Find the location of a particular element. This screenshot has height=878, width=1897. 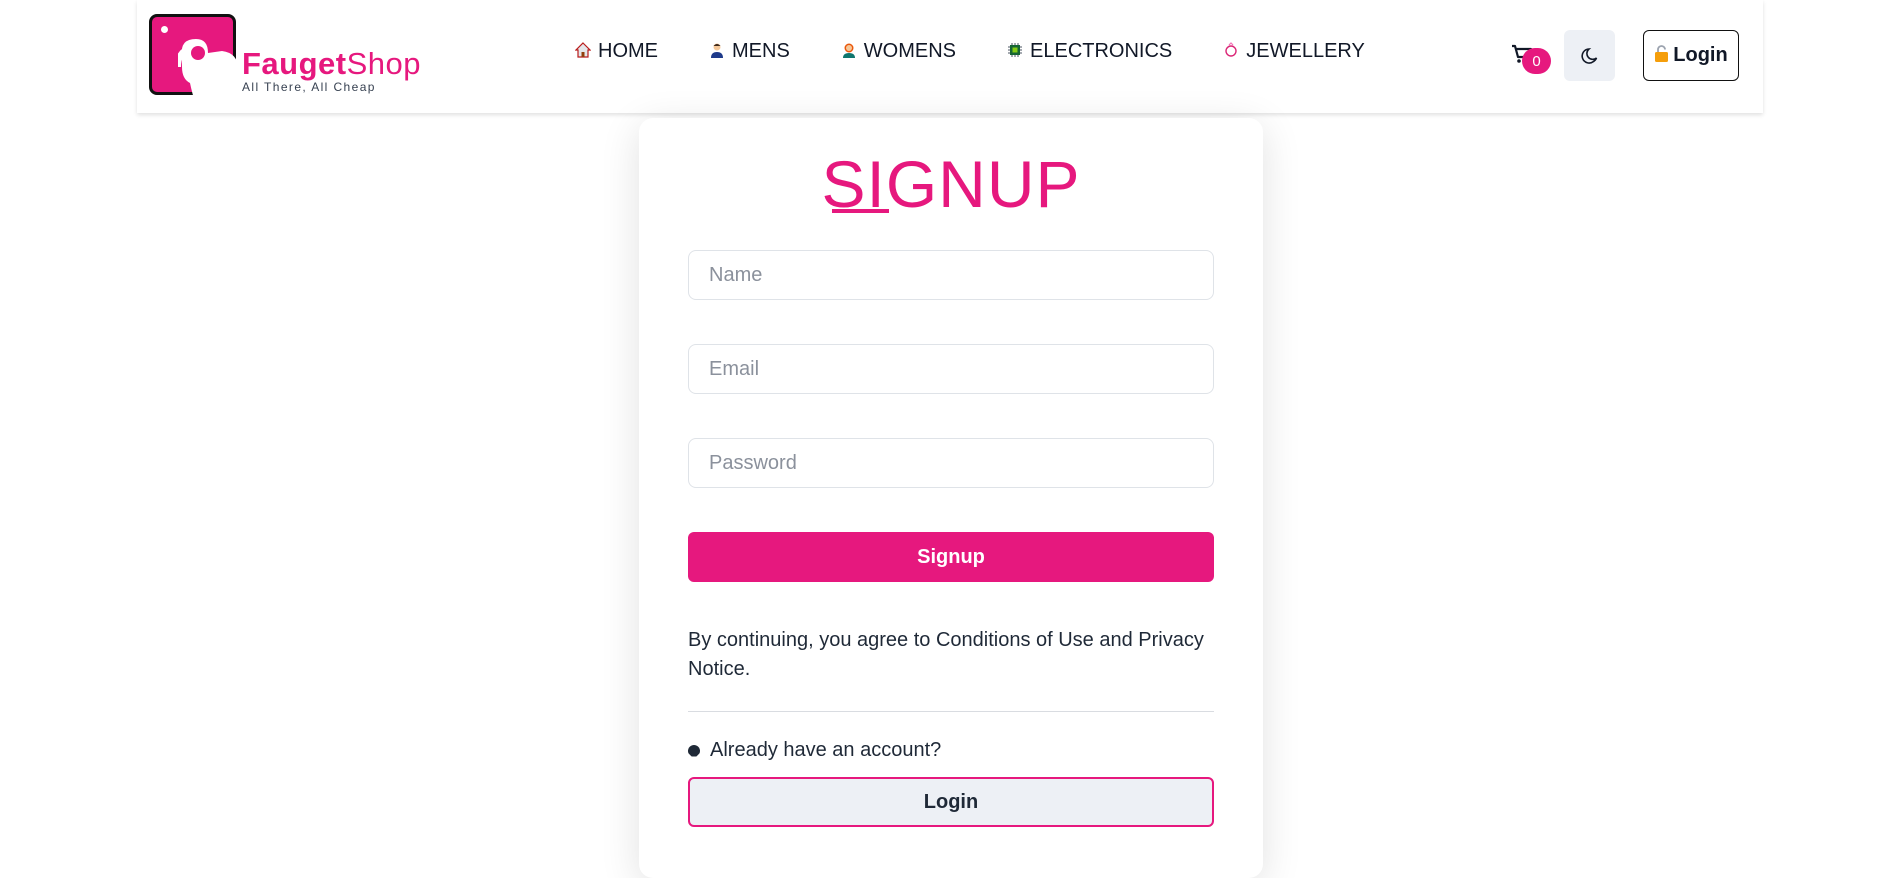

unlock-icon is located at coordinates (1661, 55).